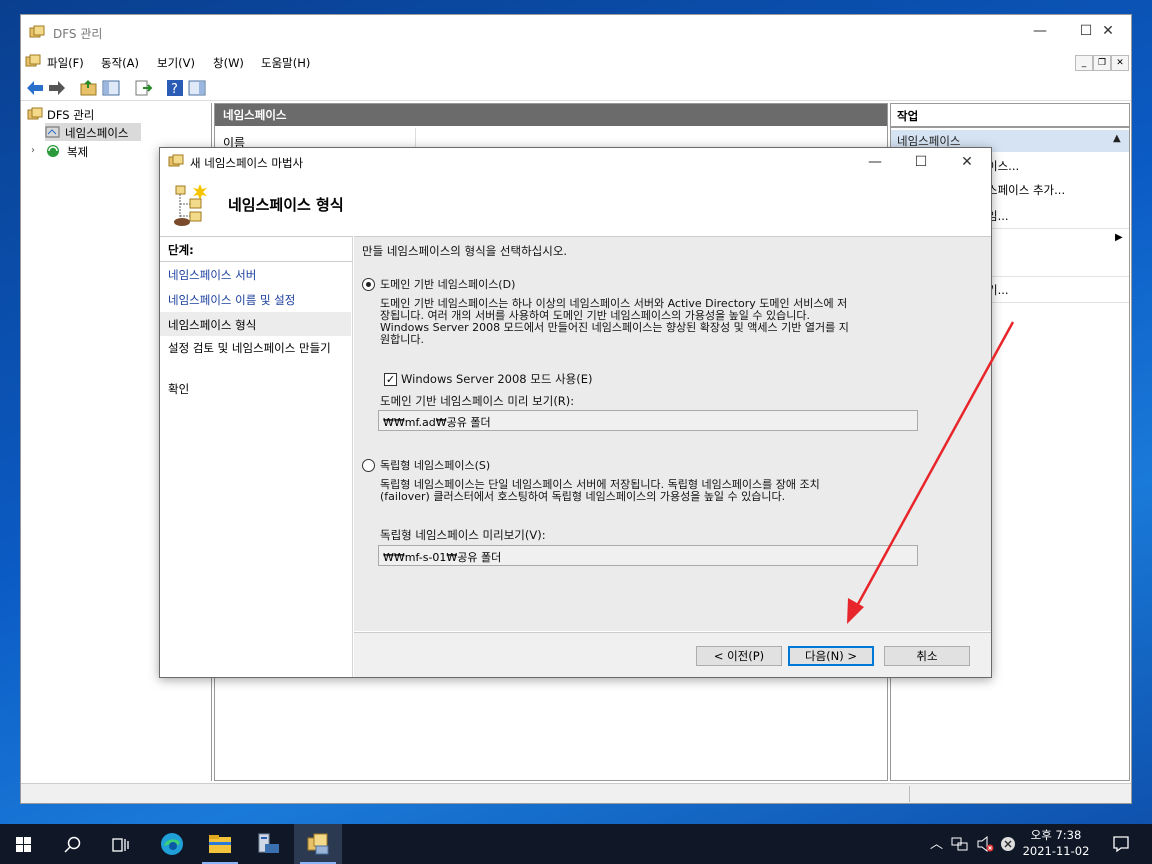 The image size is (1152, 864). I want to click on menu-help: 도움말(H), so click(285, 63).